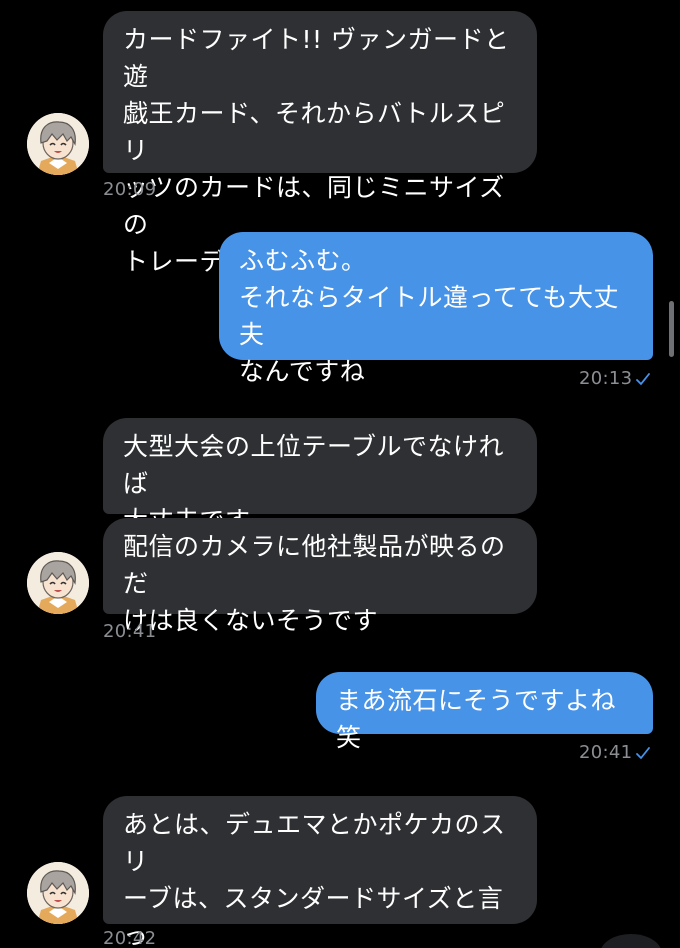 The width and height of the screenshot is (680, 948). Describe the element at coordinates (436, 309) in the screenshot. I see `outgoing-message-bubble: ふむふむ。 それならタイトル違ってても大丈夫 なんですね` at that location.